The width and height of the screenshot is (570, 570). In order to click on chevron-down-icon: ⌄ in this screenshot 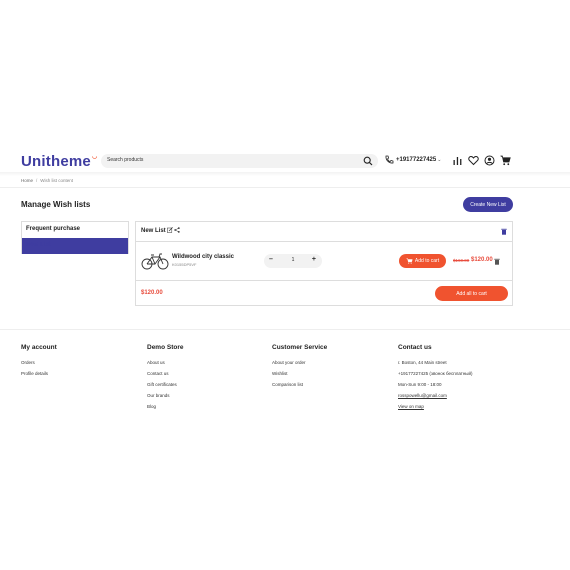, I will do `click(439, 160)`.